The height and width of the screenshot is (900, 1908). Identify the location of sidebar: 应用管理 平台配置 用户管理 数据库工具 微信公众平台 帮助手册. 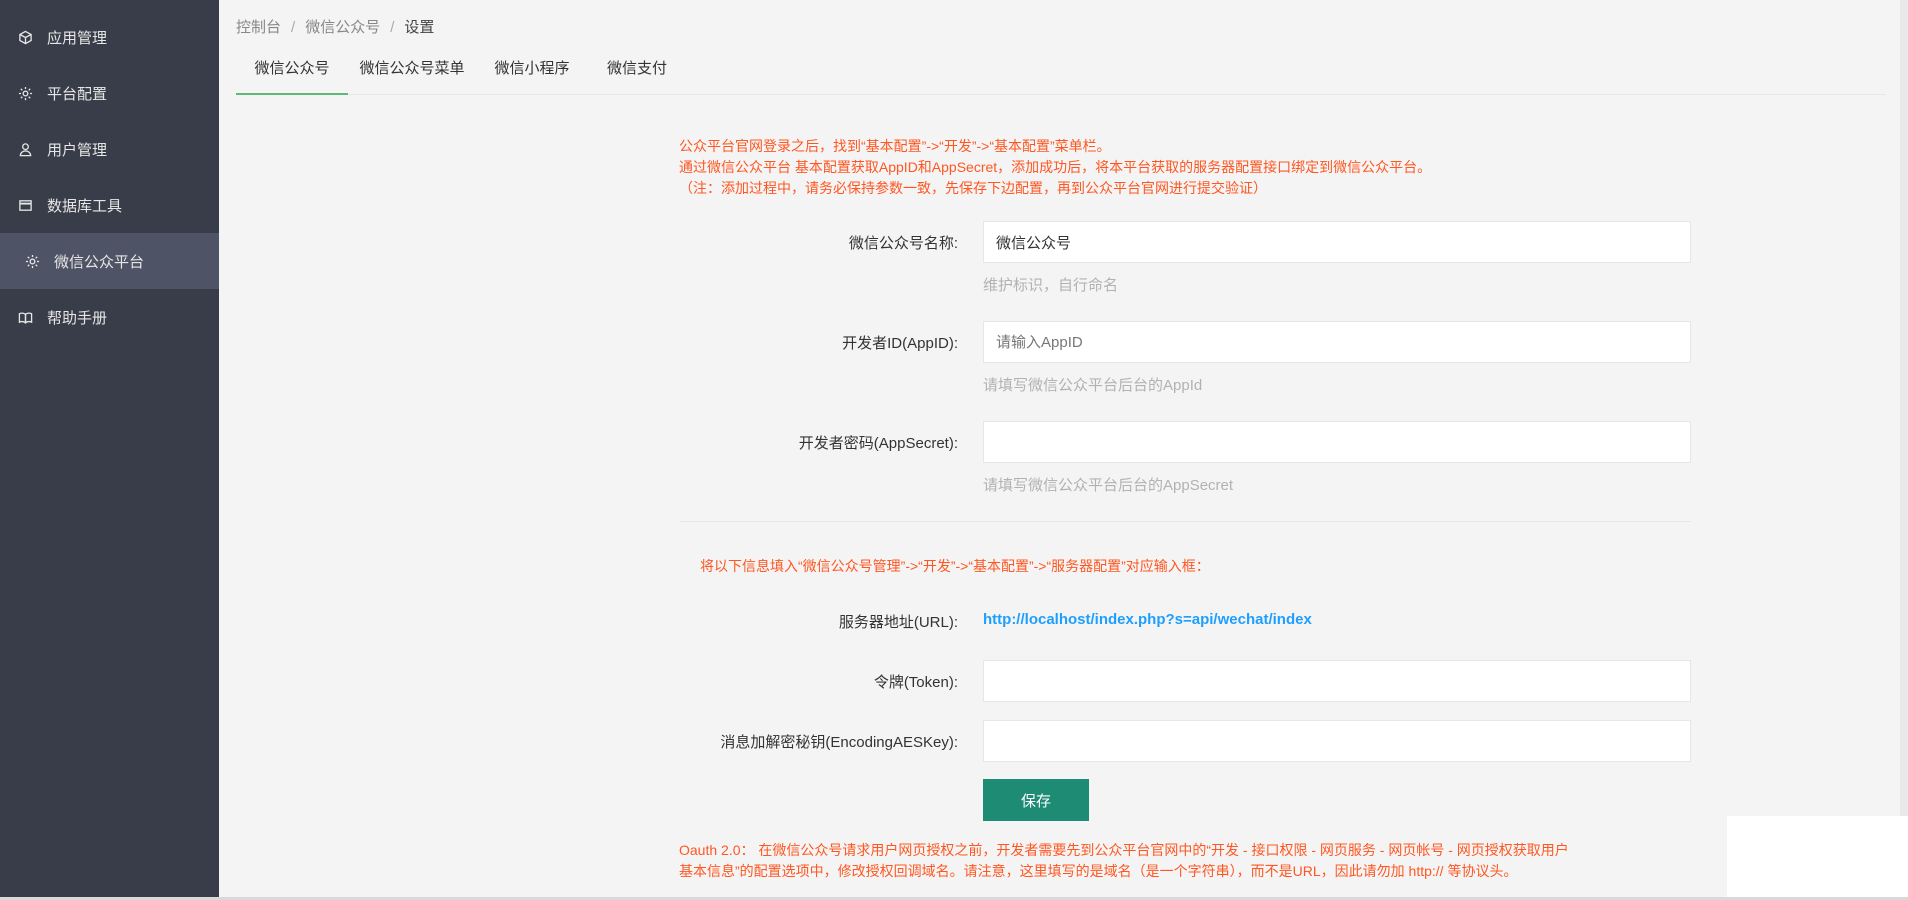
(109, 450).